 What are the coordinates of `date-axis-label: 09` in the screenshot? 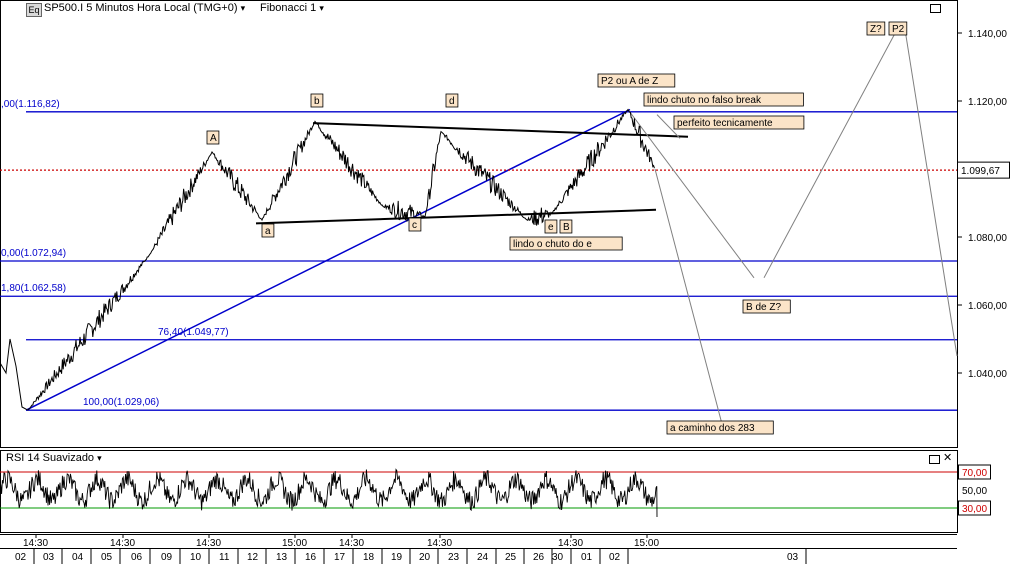 It's located at (167, 557).